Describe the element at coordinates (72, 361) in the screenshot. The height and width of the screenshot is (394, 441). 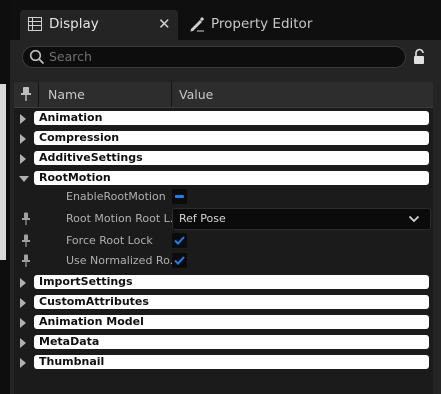
I see `category-label: Thumbnail` at that location.